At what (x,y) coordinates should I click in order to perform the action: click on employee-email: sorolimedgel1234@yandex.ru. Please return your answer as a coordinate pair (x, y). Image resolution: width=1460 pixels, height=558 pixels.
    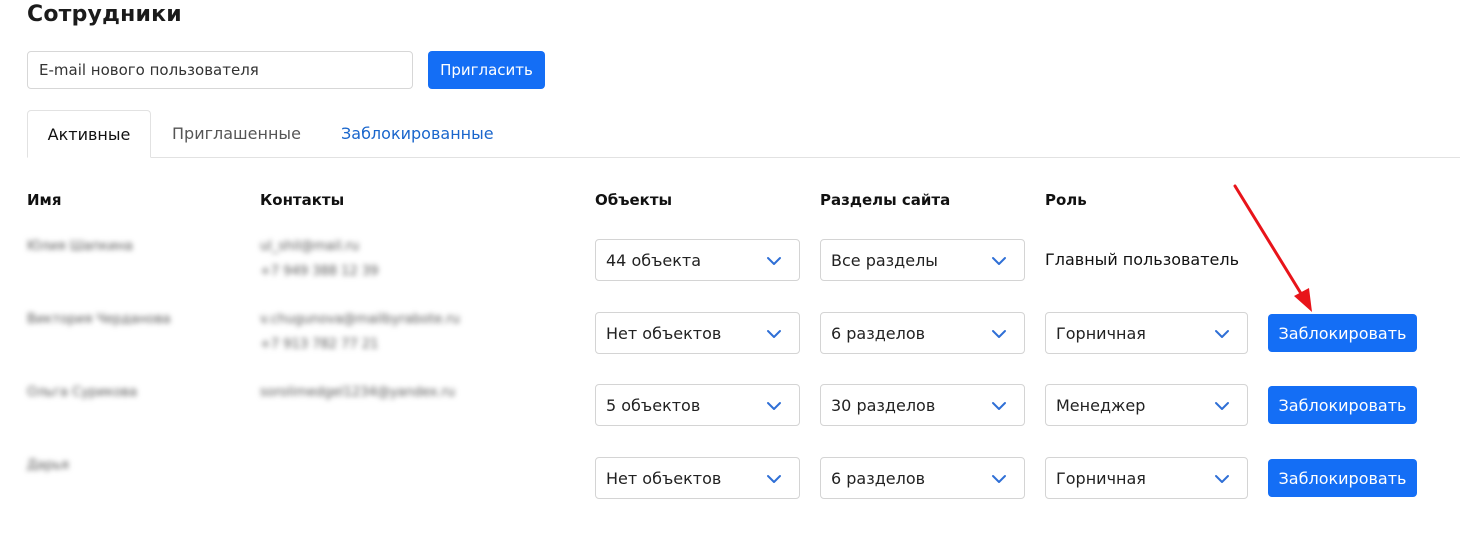
    Looking at the image, I should click on (358, 392).